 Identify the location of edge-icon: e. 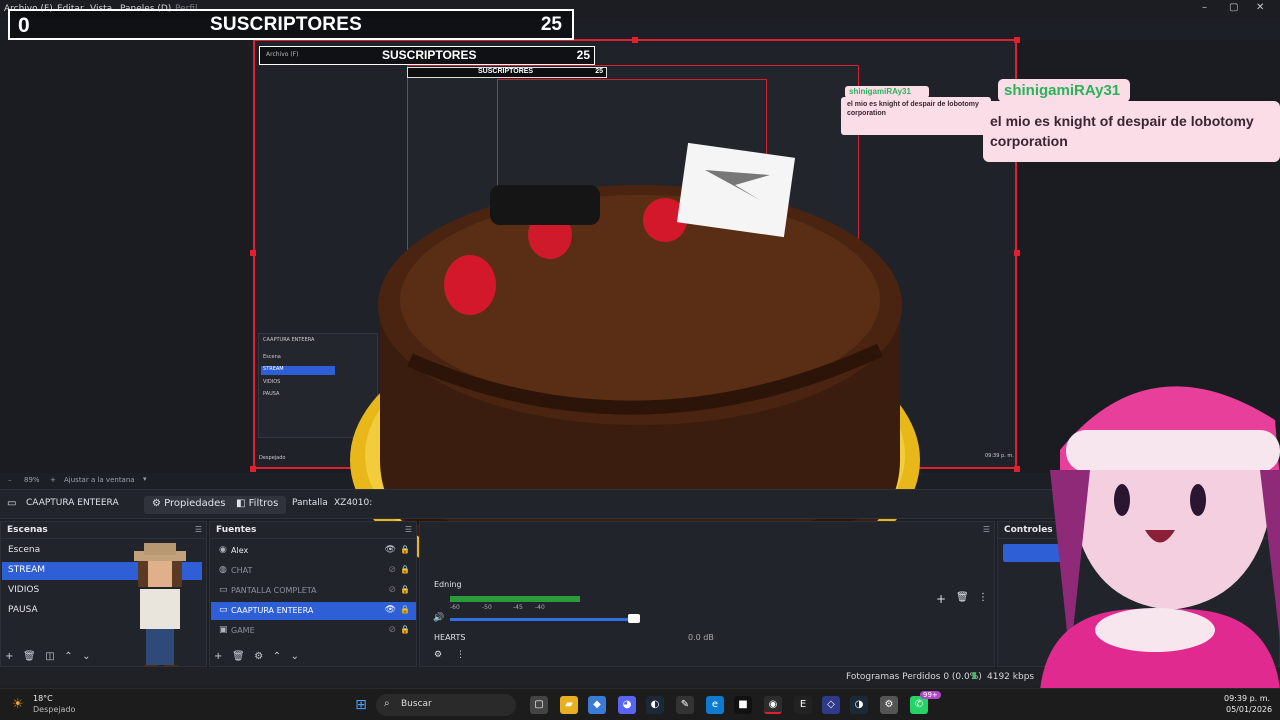
(715, 705).